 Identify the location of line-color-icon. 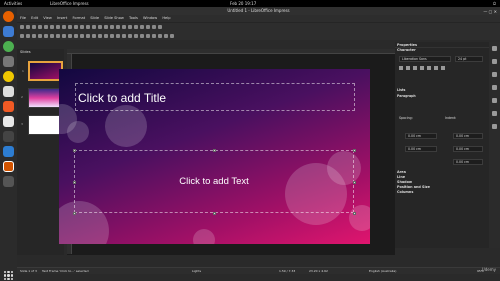
(46, 35).